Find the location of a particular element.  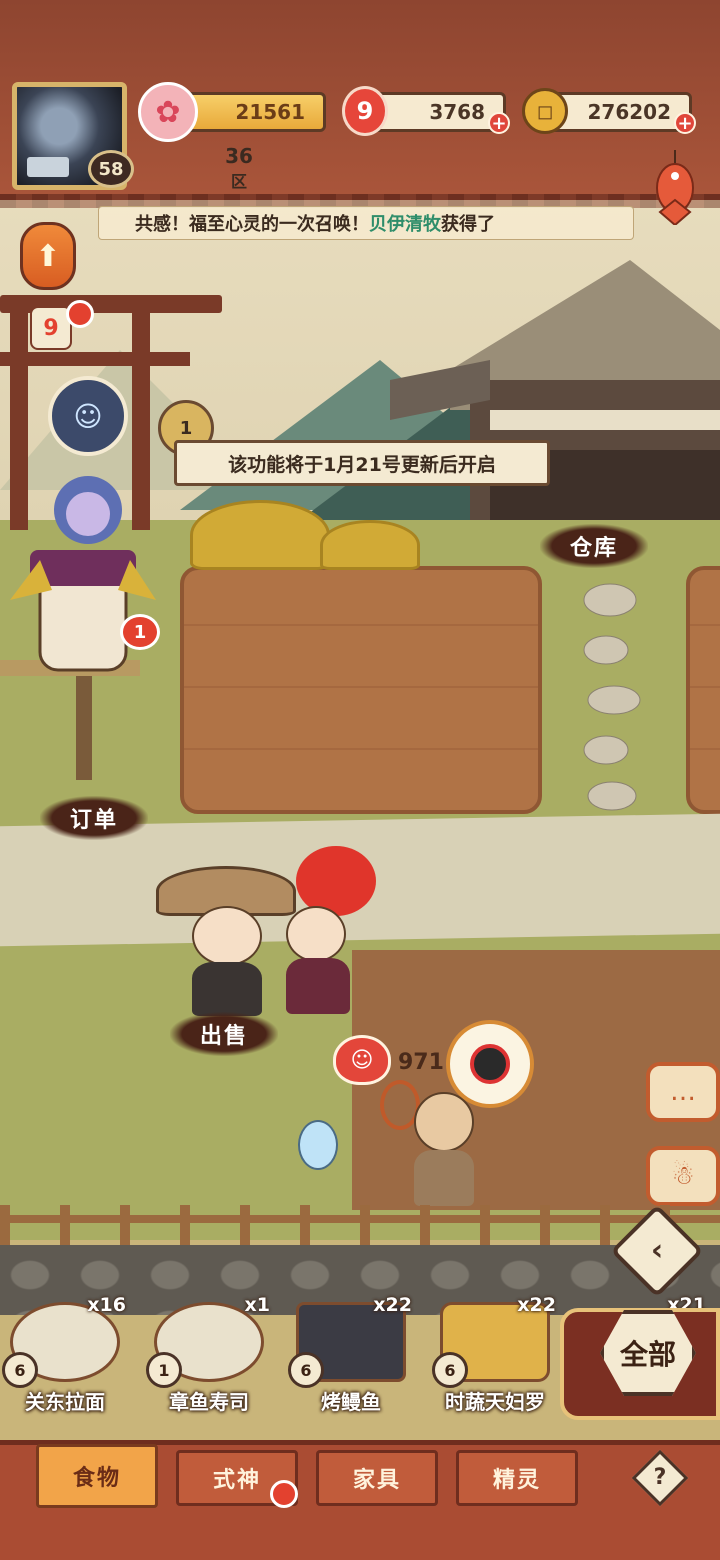

orders-label: 订单 is located at coordinates (94, 818).